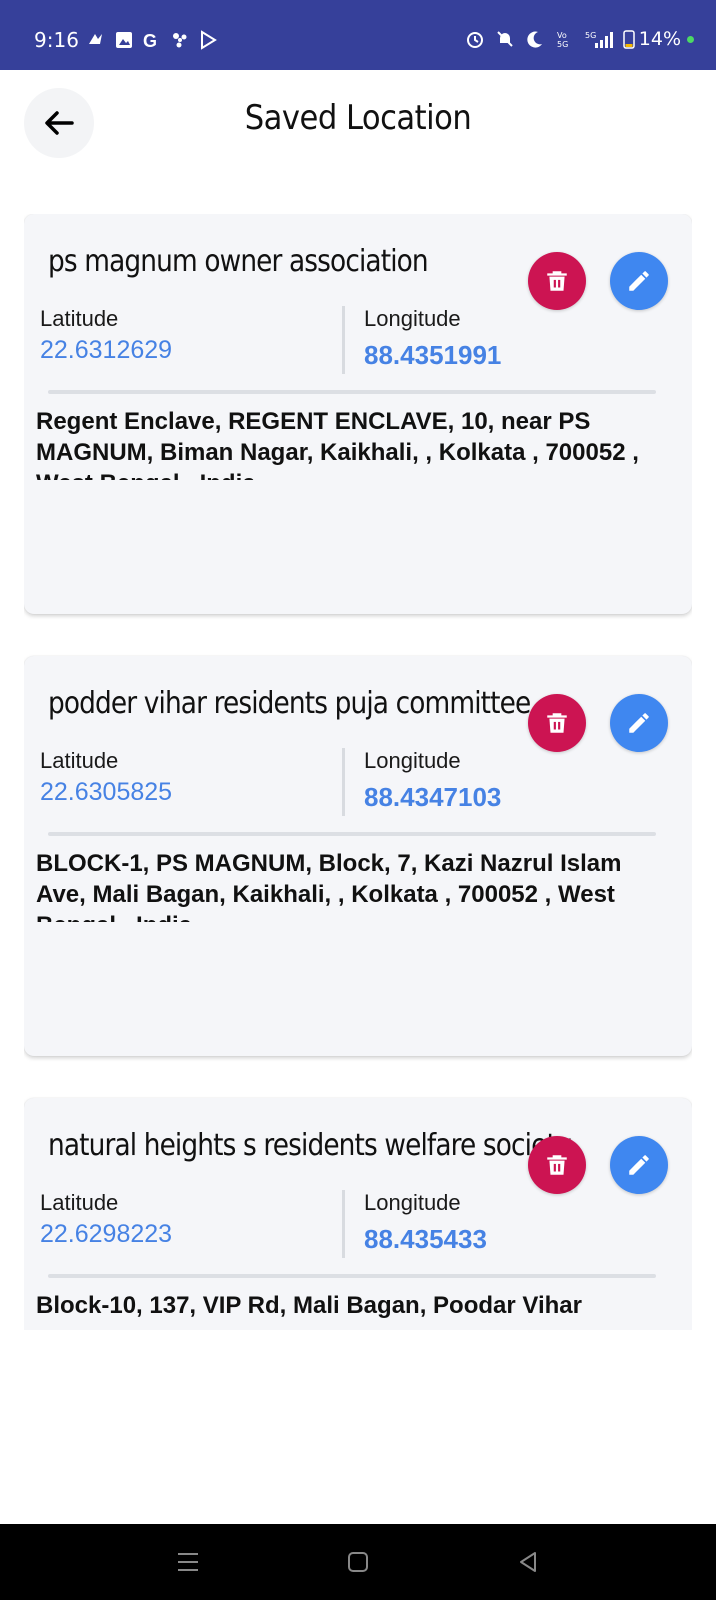 This screenshot has width=716, height=1600. What do you see at coordinates (124, 40) in the screenshot?
I see `gallery-icon` at bounding box center [124, 40].